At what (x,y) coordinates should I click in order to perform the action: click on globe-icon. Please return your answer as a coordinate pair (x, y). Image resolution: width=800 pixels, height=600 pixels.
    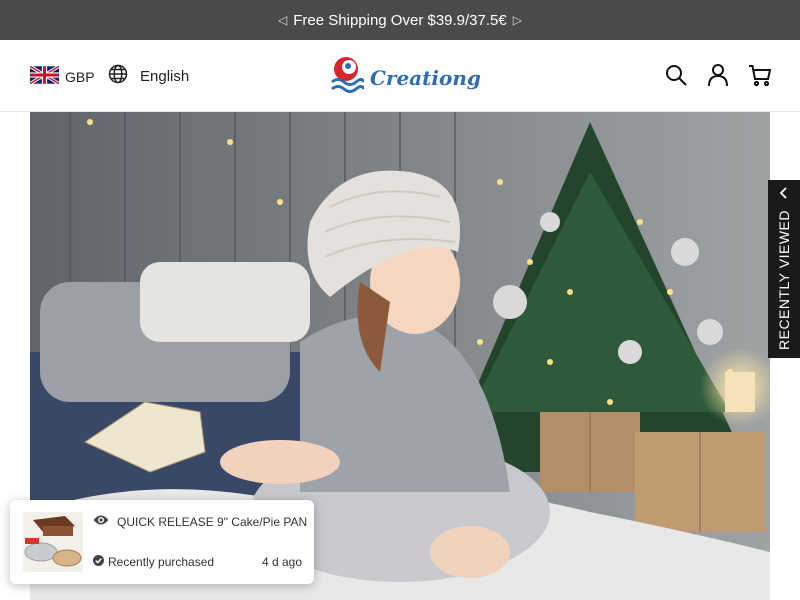
    Looking at the image, I should click on (118, 76).